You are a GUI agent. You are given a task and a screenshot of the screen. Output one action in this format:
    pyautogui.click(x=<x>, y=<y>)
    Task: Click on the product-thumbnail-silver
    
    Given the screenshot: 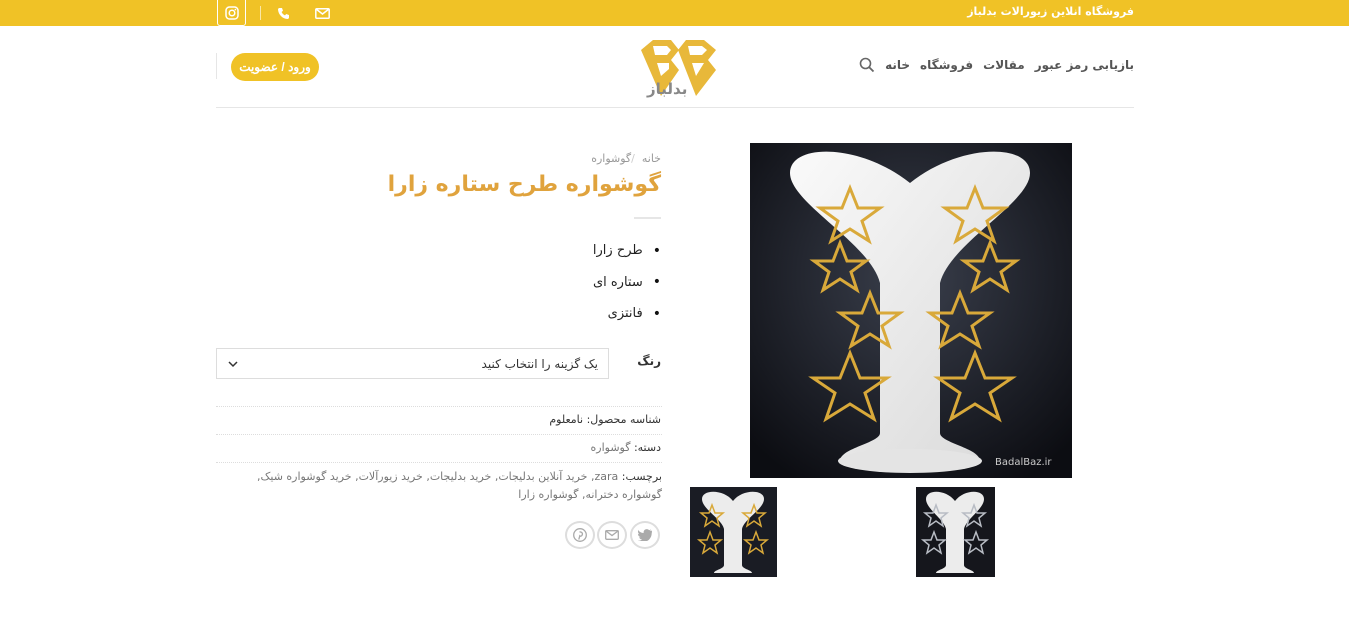 What is the action you would take?
    pyautogui.click(x=955, y=532)
    